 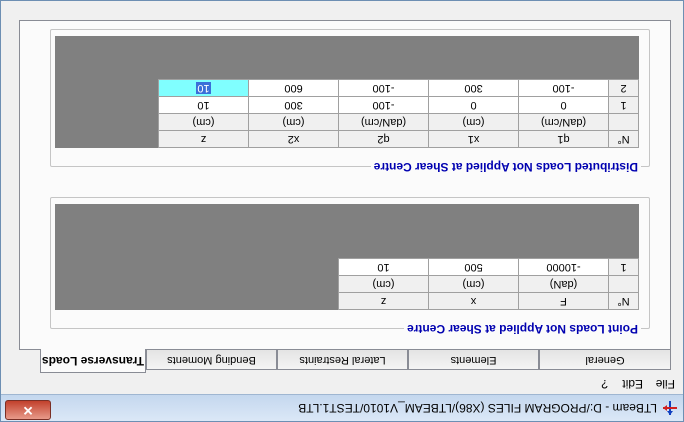 I want to click on pl-row-number: 1, so click(x=623, y=267).